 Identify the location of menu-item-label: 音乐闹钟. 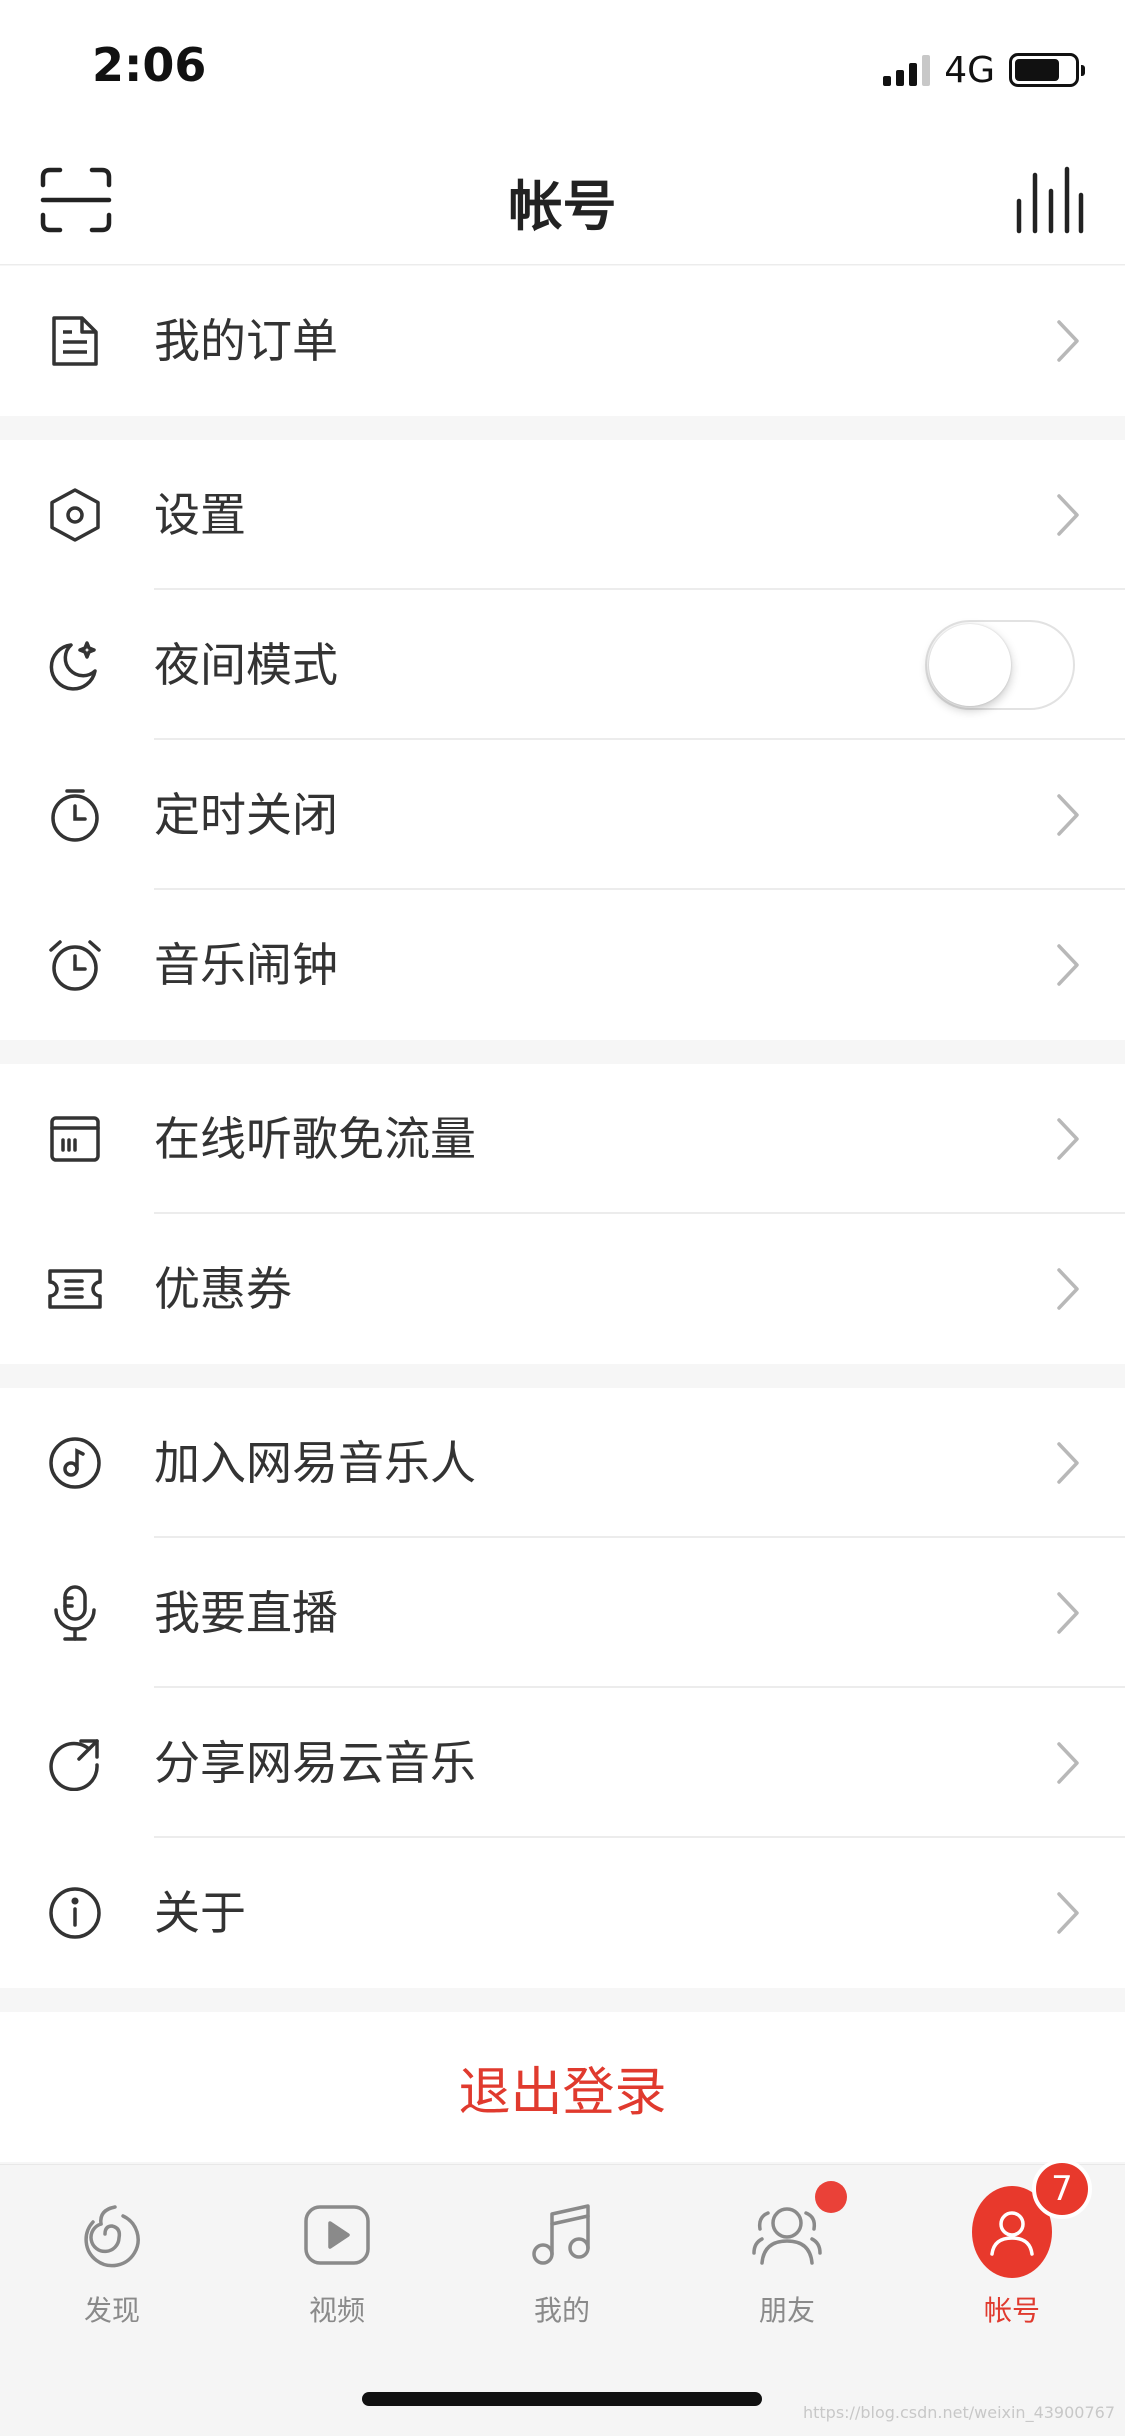
(246, 965).